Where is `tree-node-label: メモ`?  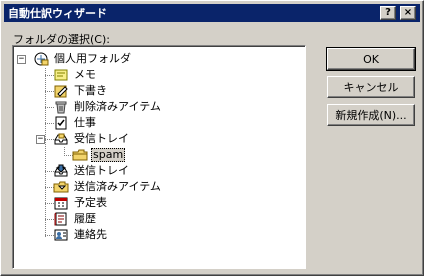 tree-node-label: メモ is located at coordinates (85, 74).